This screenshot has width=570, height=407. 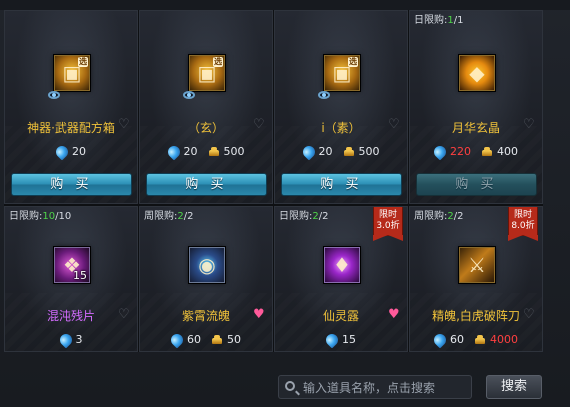 I want to click on item-price: 3, so click(x=71, y=339).